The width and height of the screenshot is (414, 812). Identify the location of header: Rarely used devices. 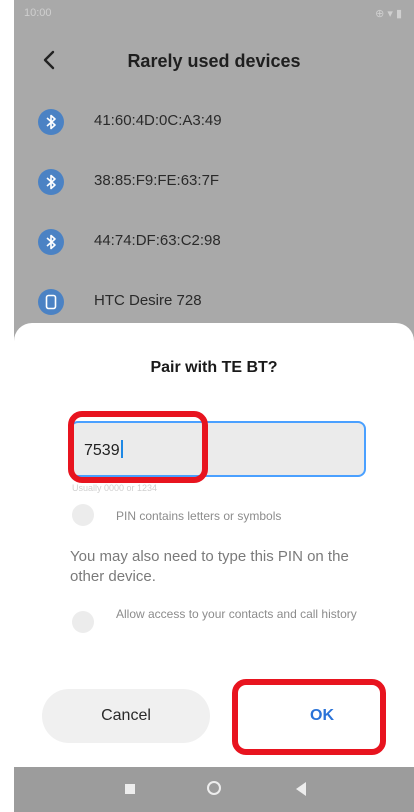
(214, 62).